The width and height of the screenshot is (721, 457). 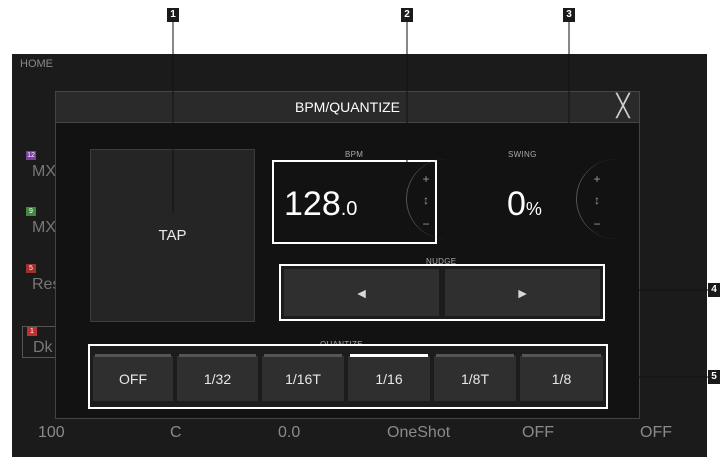 I want to click on callout-4: 4, so click(x=714, y=290).